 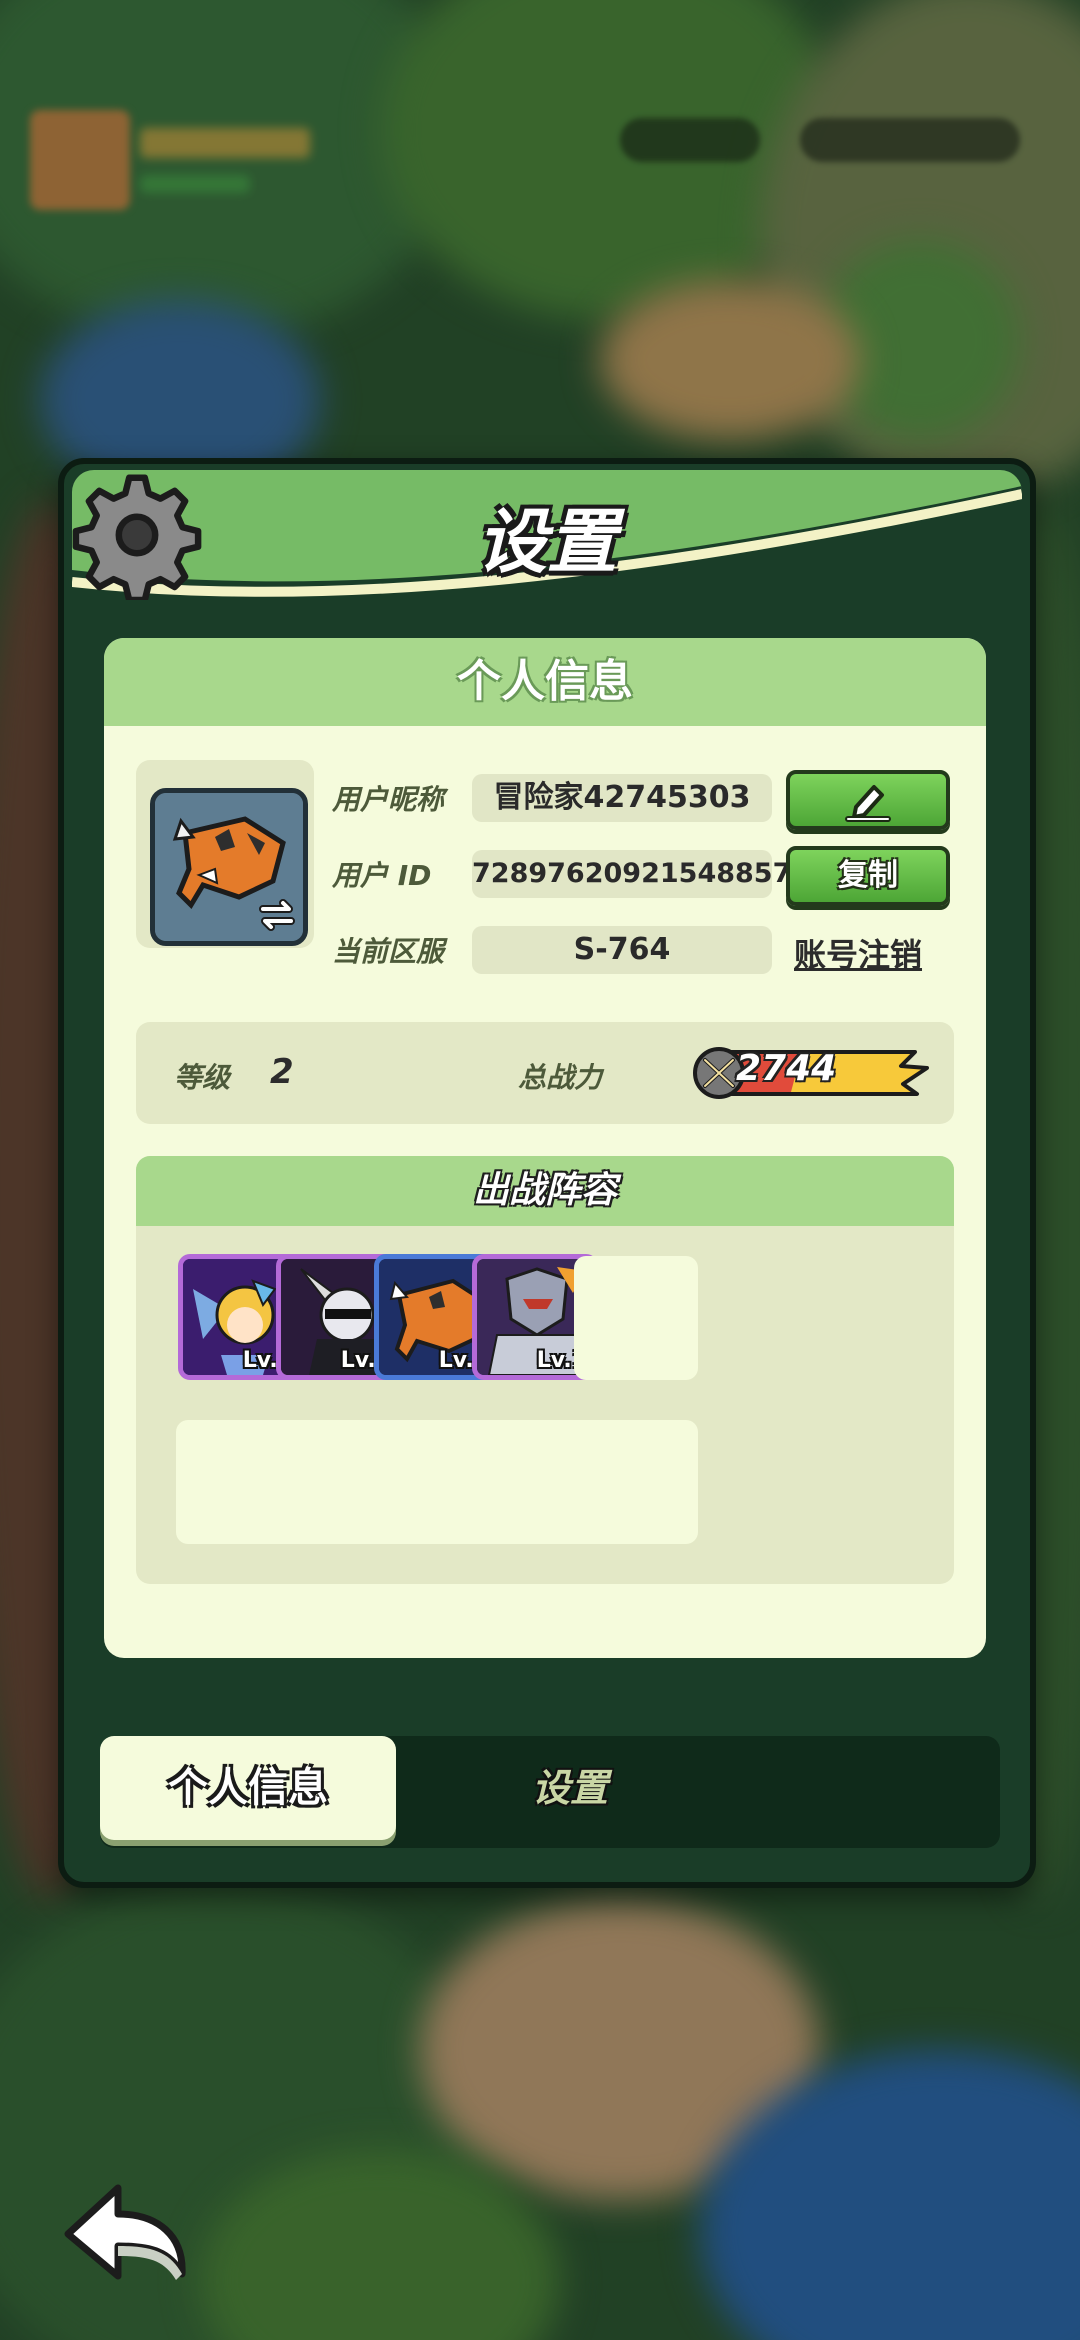 What do you see at coordinates (202, 1077) in the screenshot?
I see `level-label: 等级` at bounding box center [202, 1077].